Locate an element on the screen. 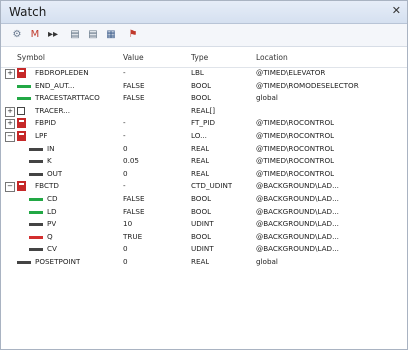 The image size is (408, 350). symbol-cell: POSETPOINT is located at coordinates (58, 261).